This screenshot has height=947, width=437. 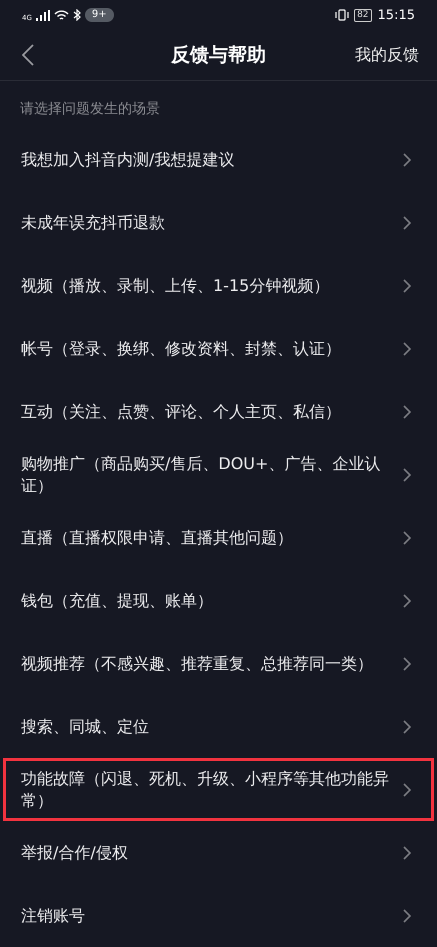 I want to click on list-item: 举报/合作/侵权, so click(x=218, y=852).